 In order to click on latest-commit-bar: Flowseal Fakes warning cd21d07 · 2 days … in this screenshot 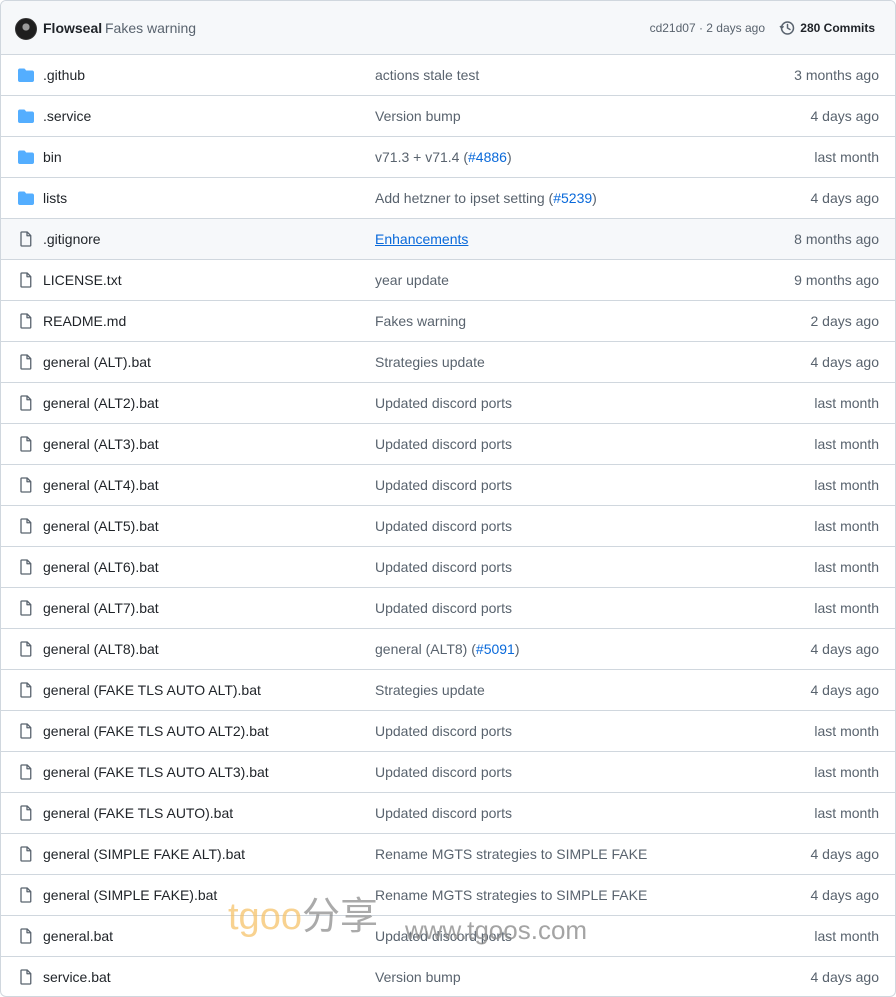, I will do `click(448, 28)`.